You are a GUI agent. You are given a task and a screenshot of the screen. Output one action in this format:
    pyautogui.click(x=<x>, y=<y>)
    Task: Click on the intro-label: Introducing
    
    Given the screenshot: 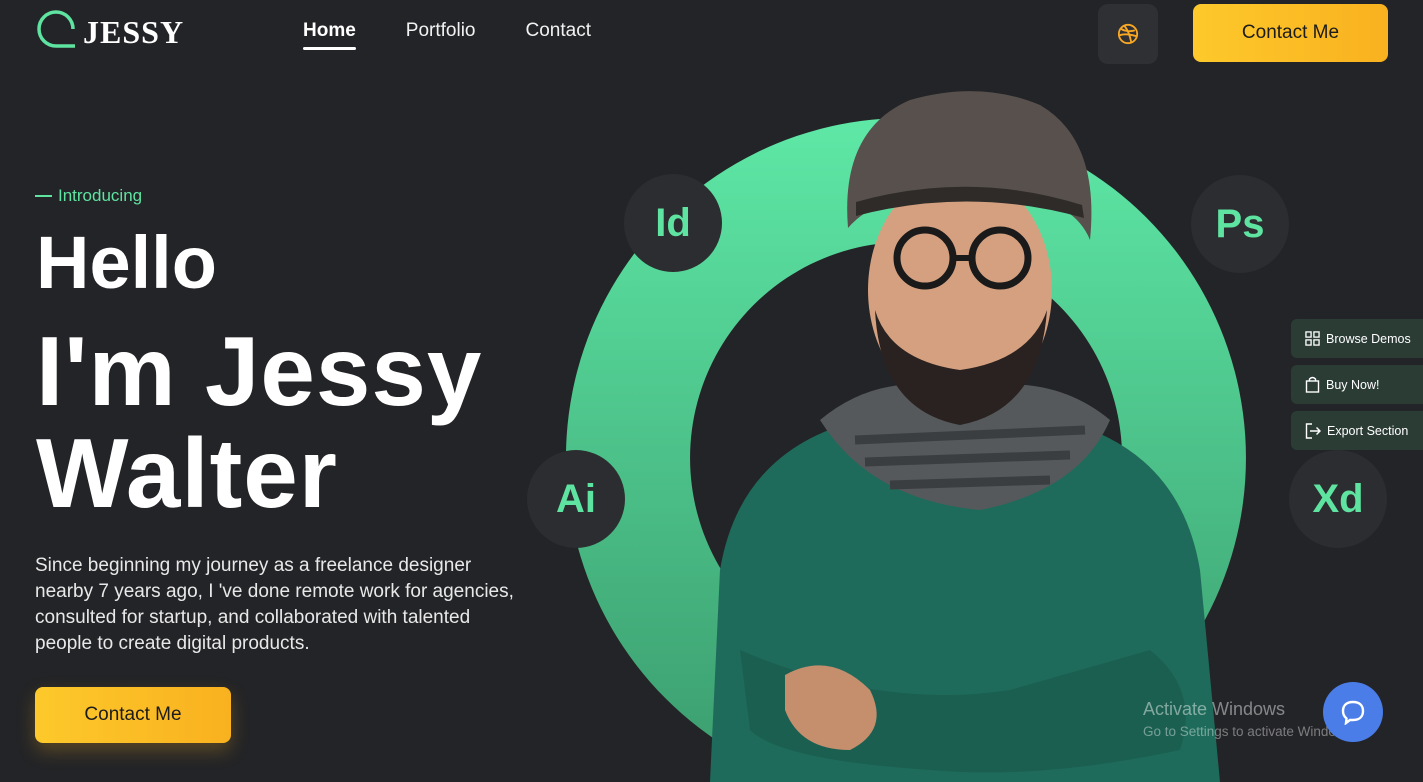 What is the action you would take?
    pyautogui.click(x=88, y=196)
    